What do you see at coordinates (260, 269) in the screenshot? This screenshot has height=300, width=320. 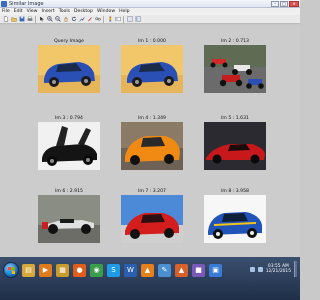 I see `volume-icon` at bounding box center [260, 269].